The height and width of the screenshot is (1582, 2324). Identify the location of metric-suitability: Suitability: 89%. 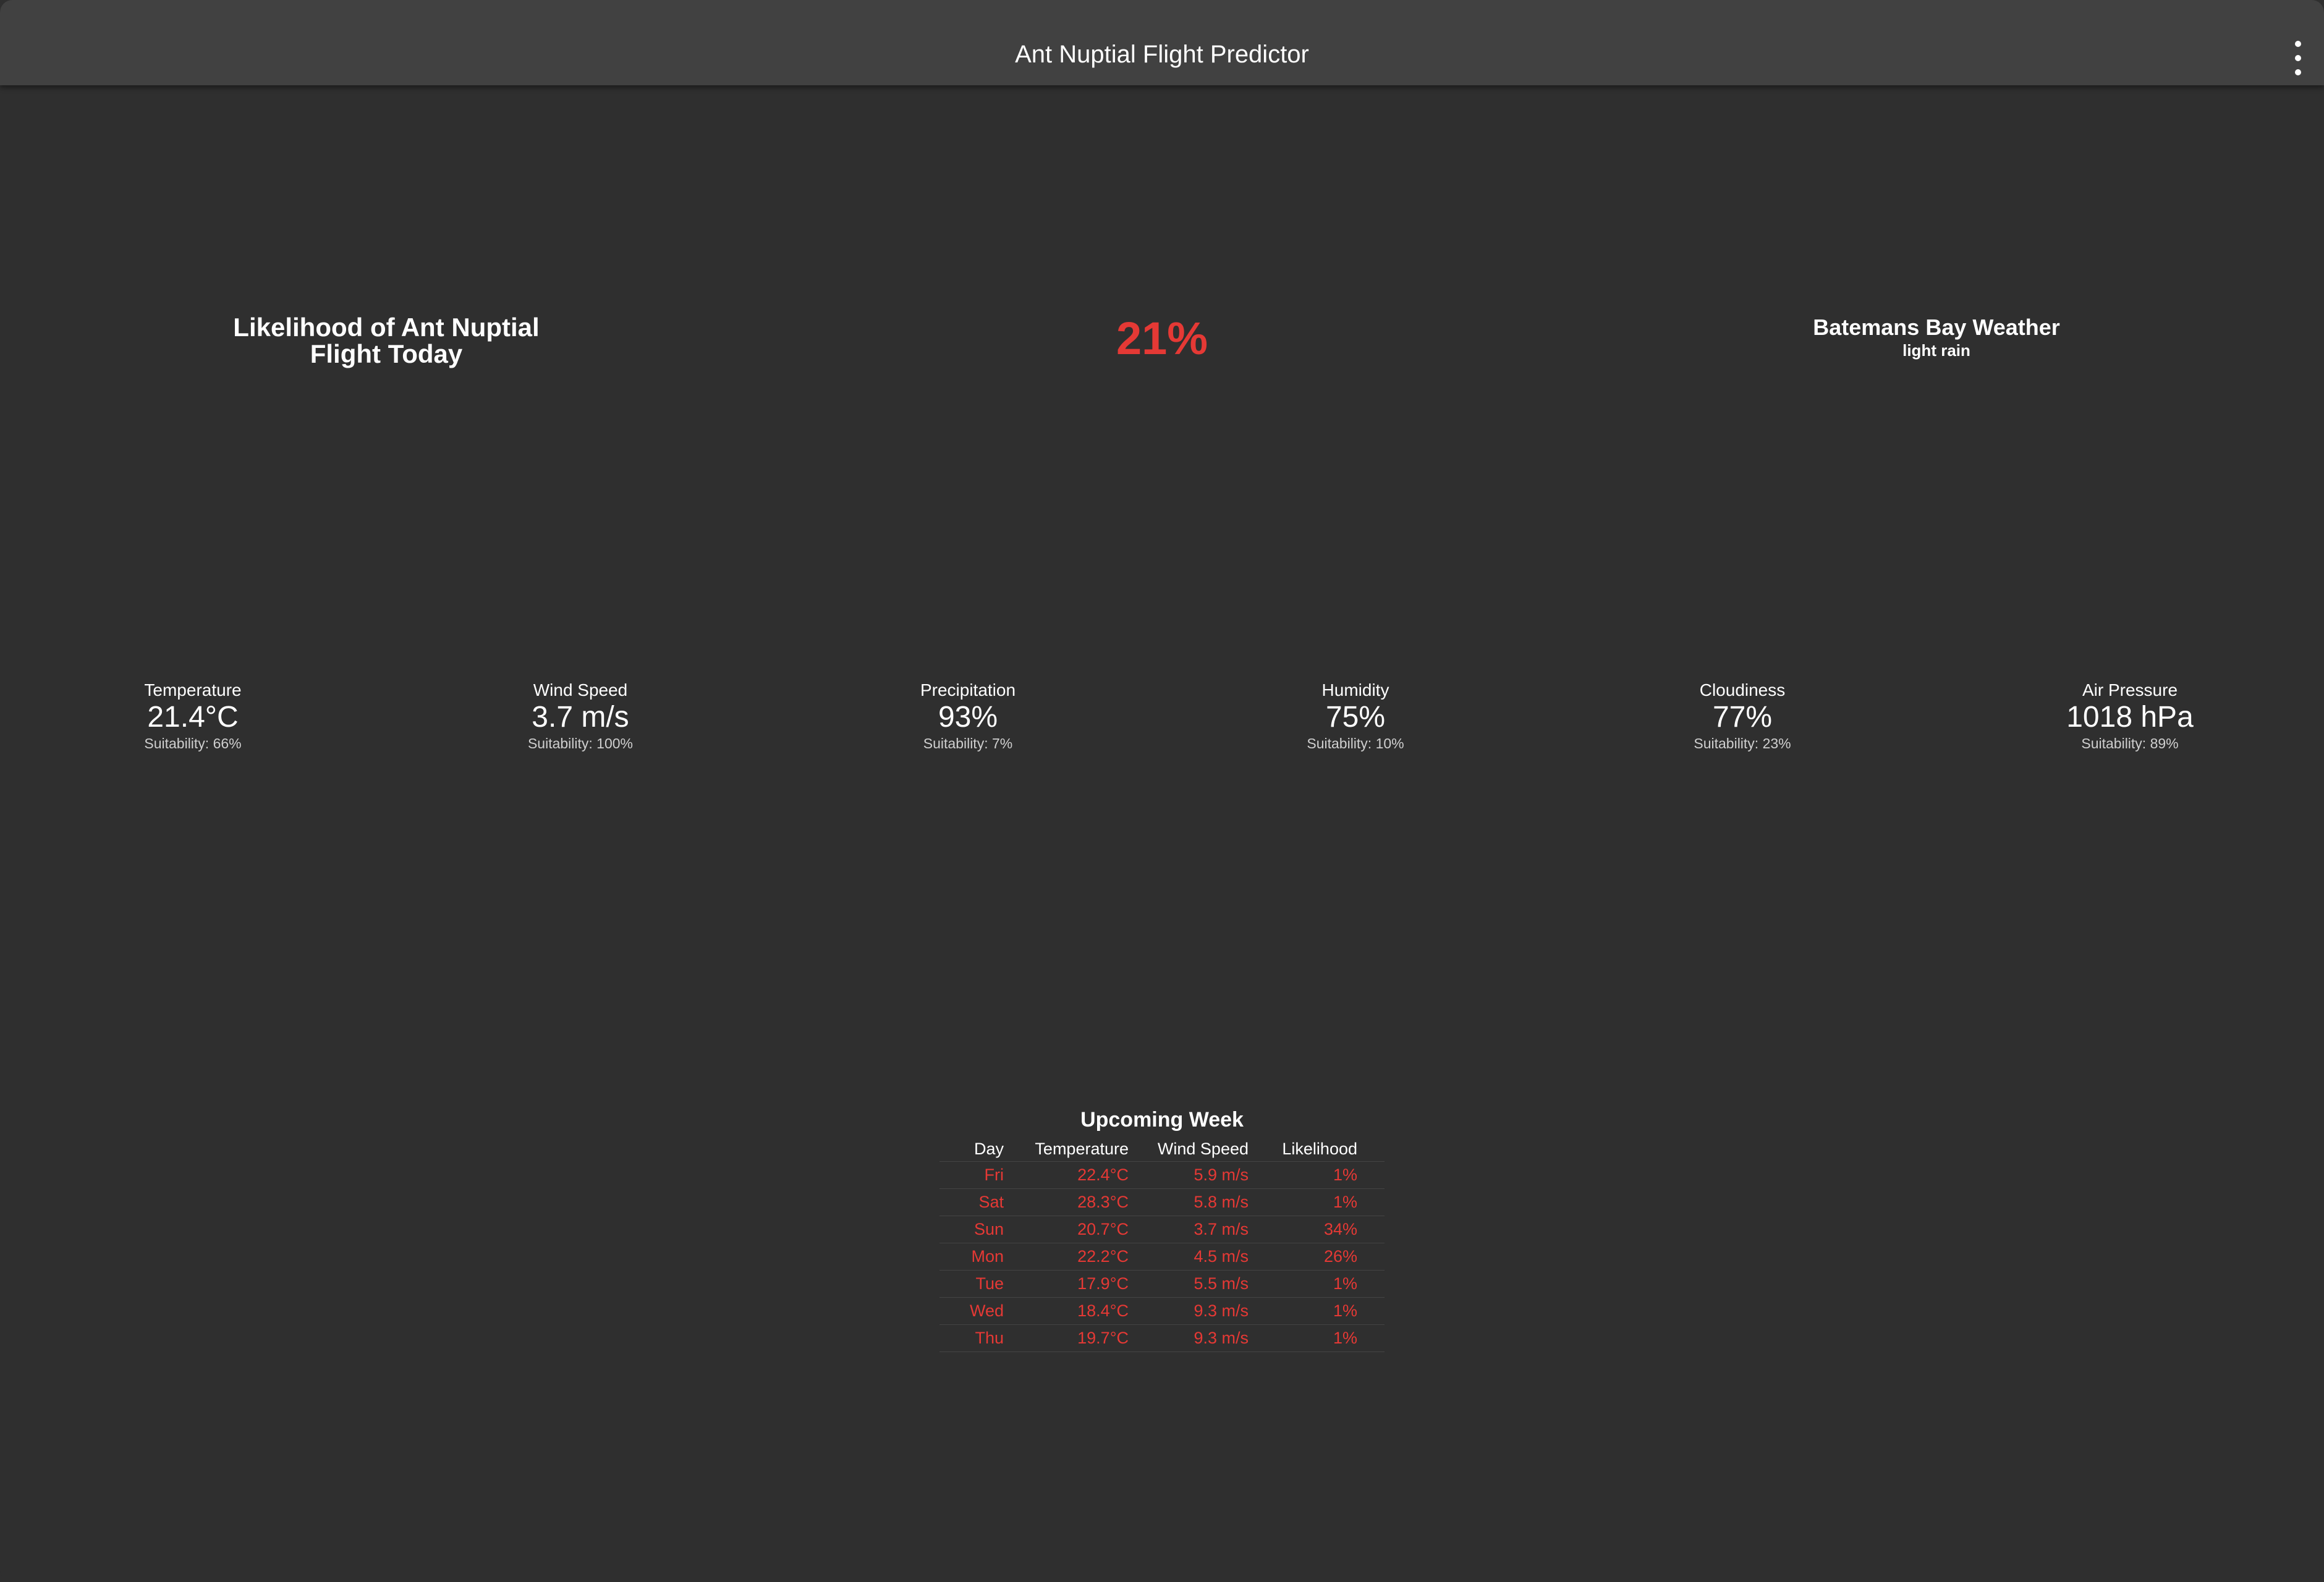
(2130, 743).